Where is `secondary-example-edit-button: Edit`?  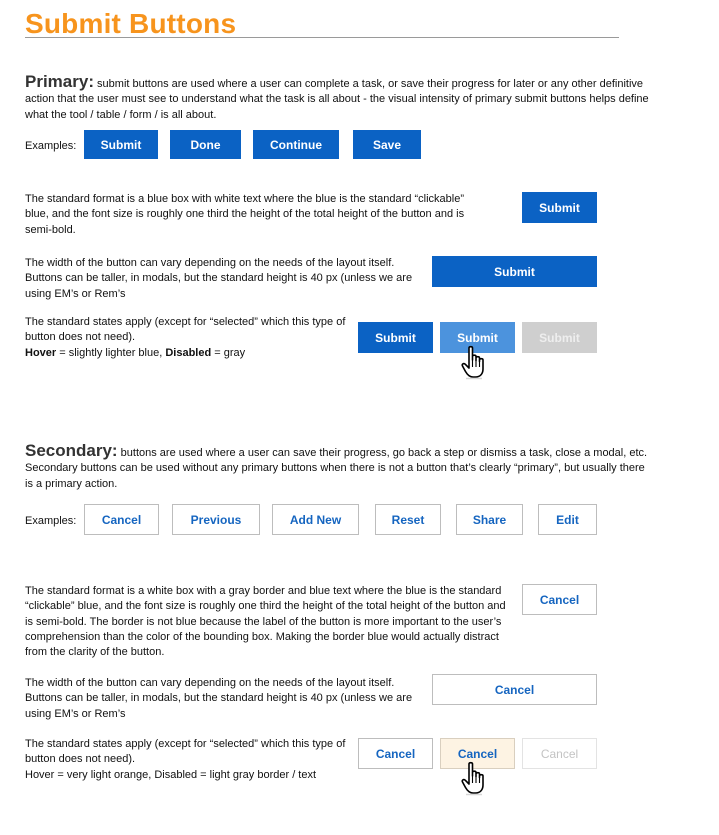
secondary-example-edit-button: Edit is located at coordinates (567, 519).